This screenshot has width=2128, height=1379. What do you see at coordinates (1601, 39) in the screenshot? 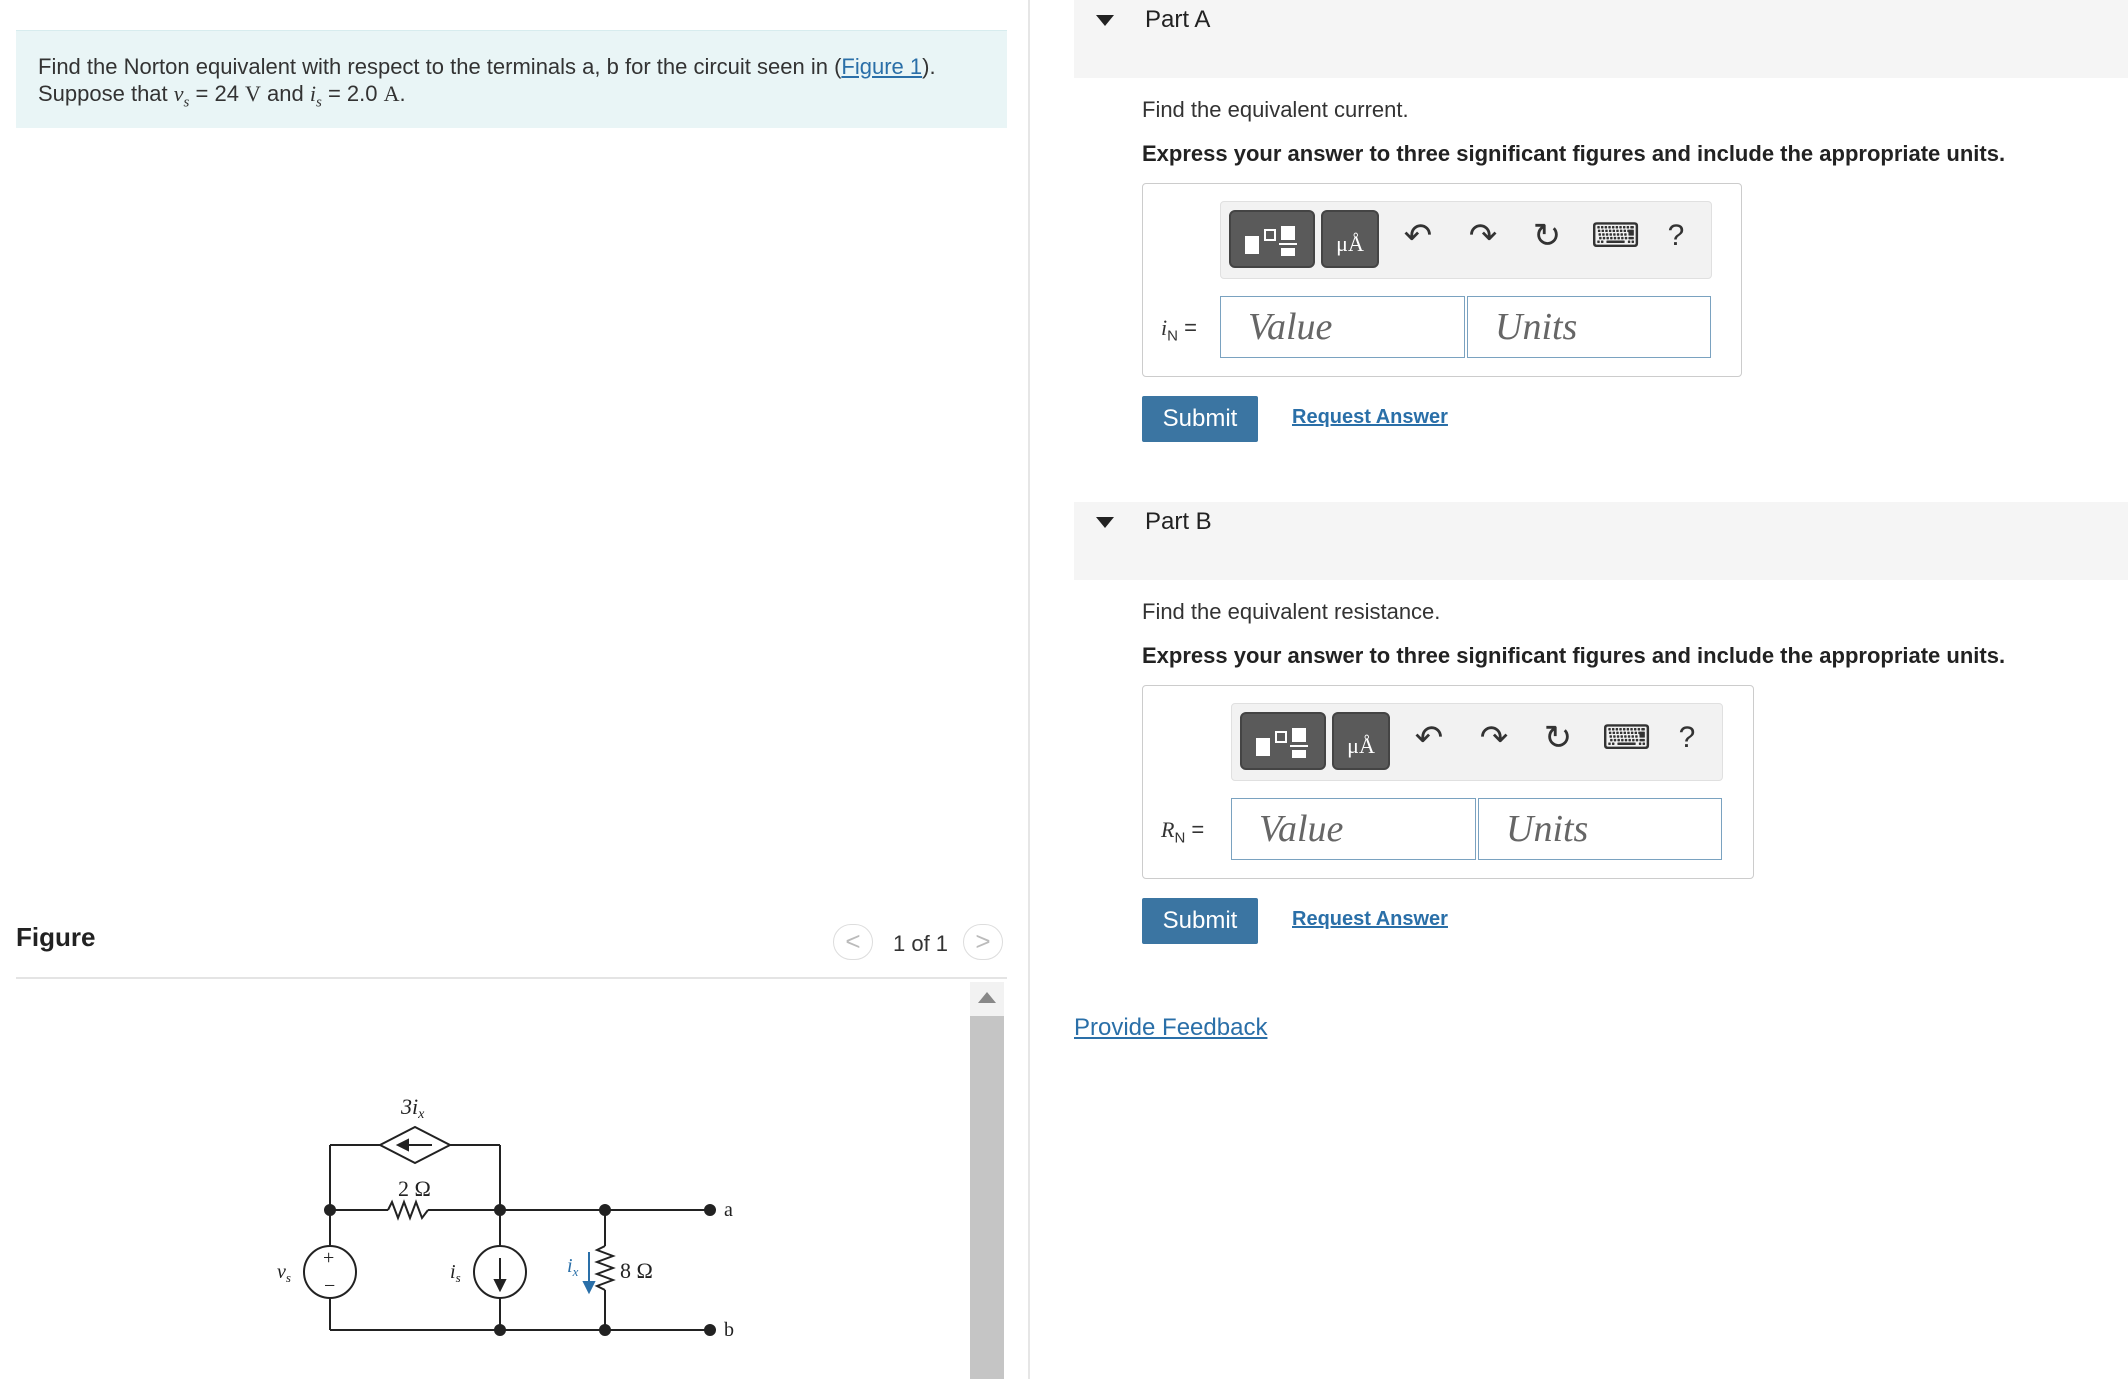
I see `part-a-header: Part A` at bounding box center [1601, 39].